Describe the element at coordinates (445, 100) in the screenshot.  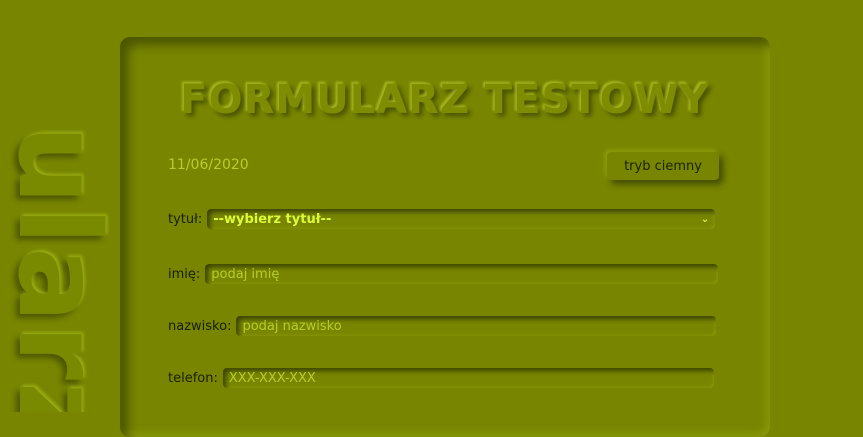
I see `form-title: FORMULARZ TESTOWY` at that location.